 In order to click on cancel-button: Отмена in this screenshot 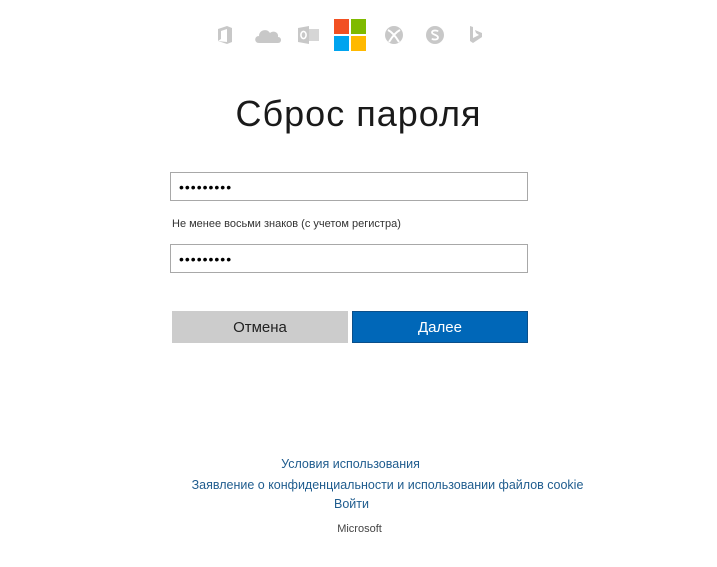, I will do `click(260, 327)`.